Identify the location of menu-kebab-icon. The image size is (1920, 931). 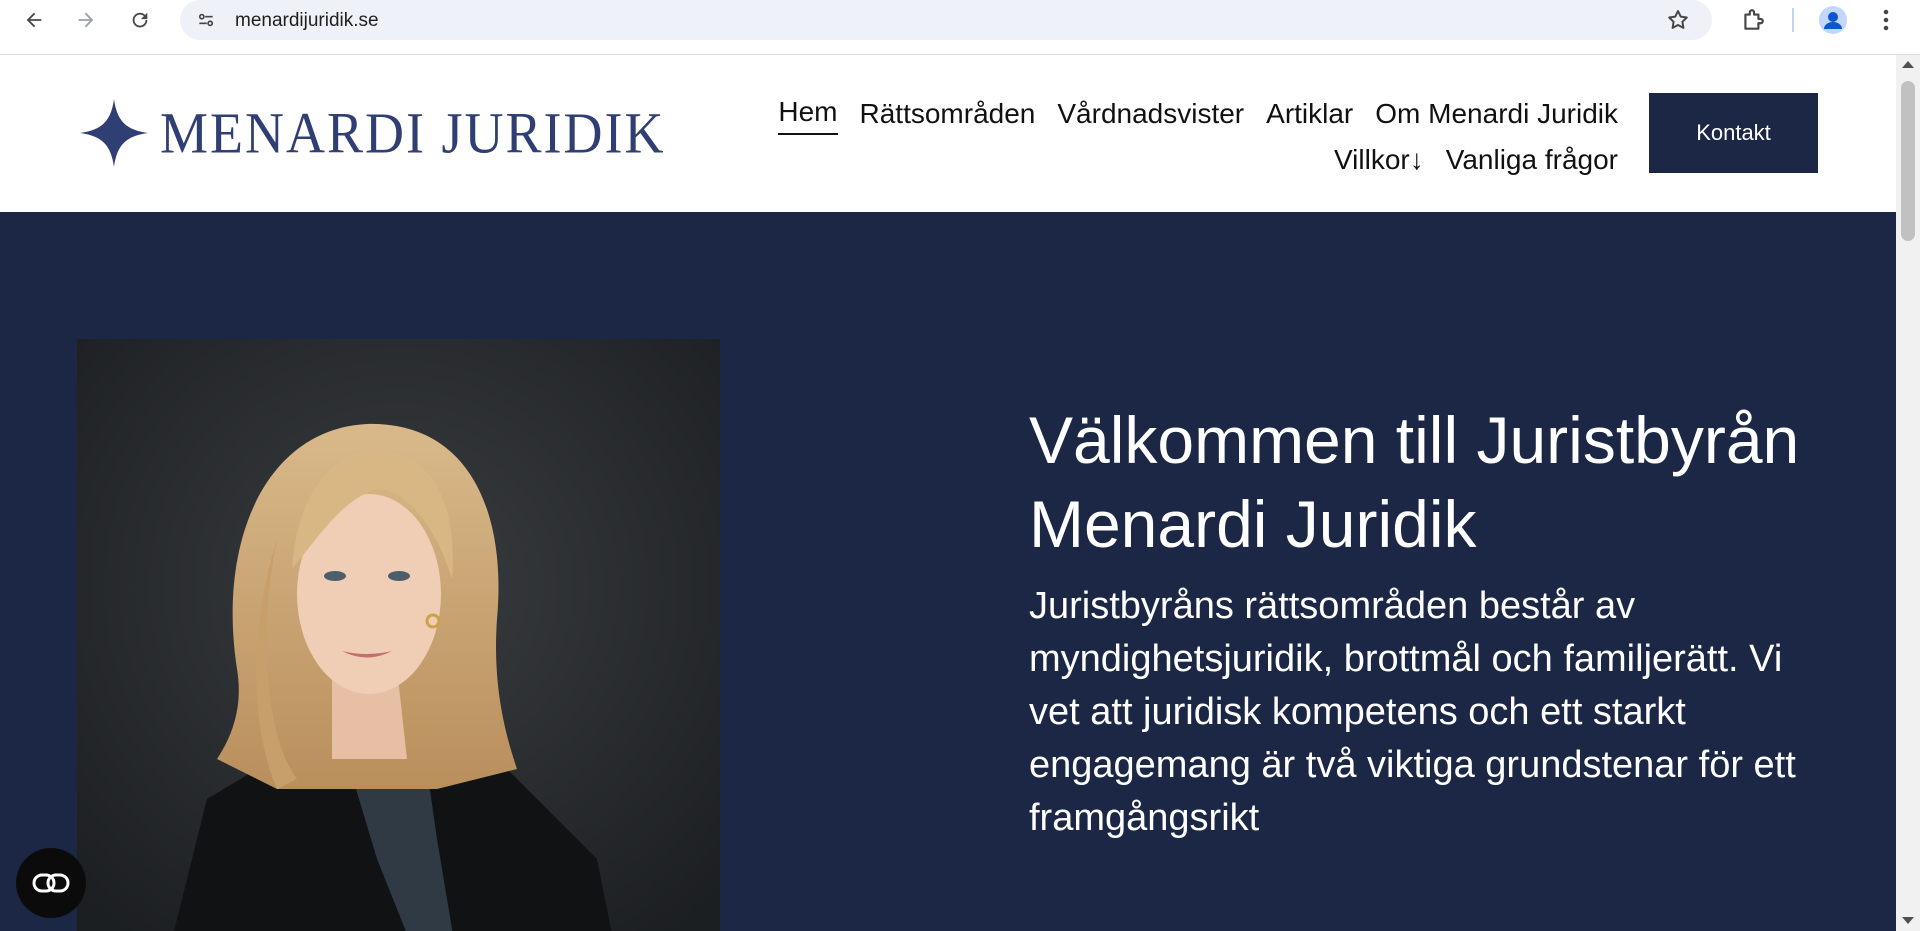
(1886, 20).